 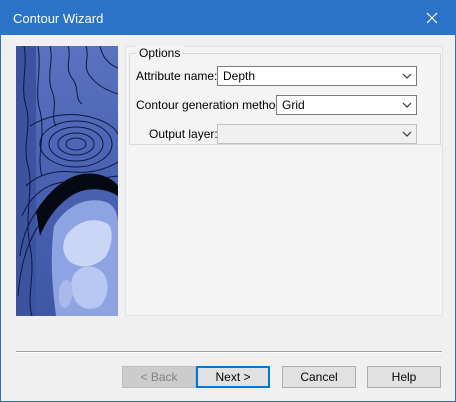 I want to click on next-button: Next >, so click(x=233, y=377).